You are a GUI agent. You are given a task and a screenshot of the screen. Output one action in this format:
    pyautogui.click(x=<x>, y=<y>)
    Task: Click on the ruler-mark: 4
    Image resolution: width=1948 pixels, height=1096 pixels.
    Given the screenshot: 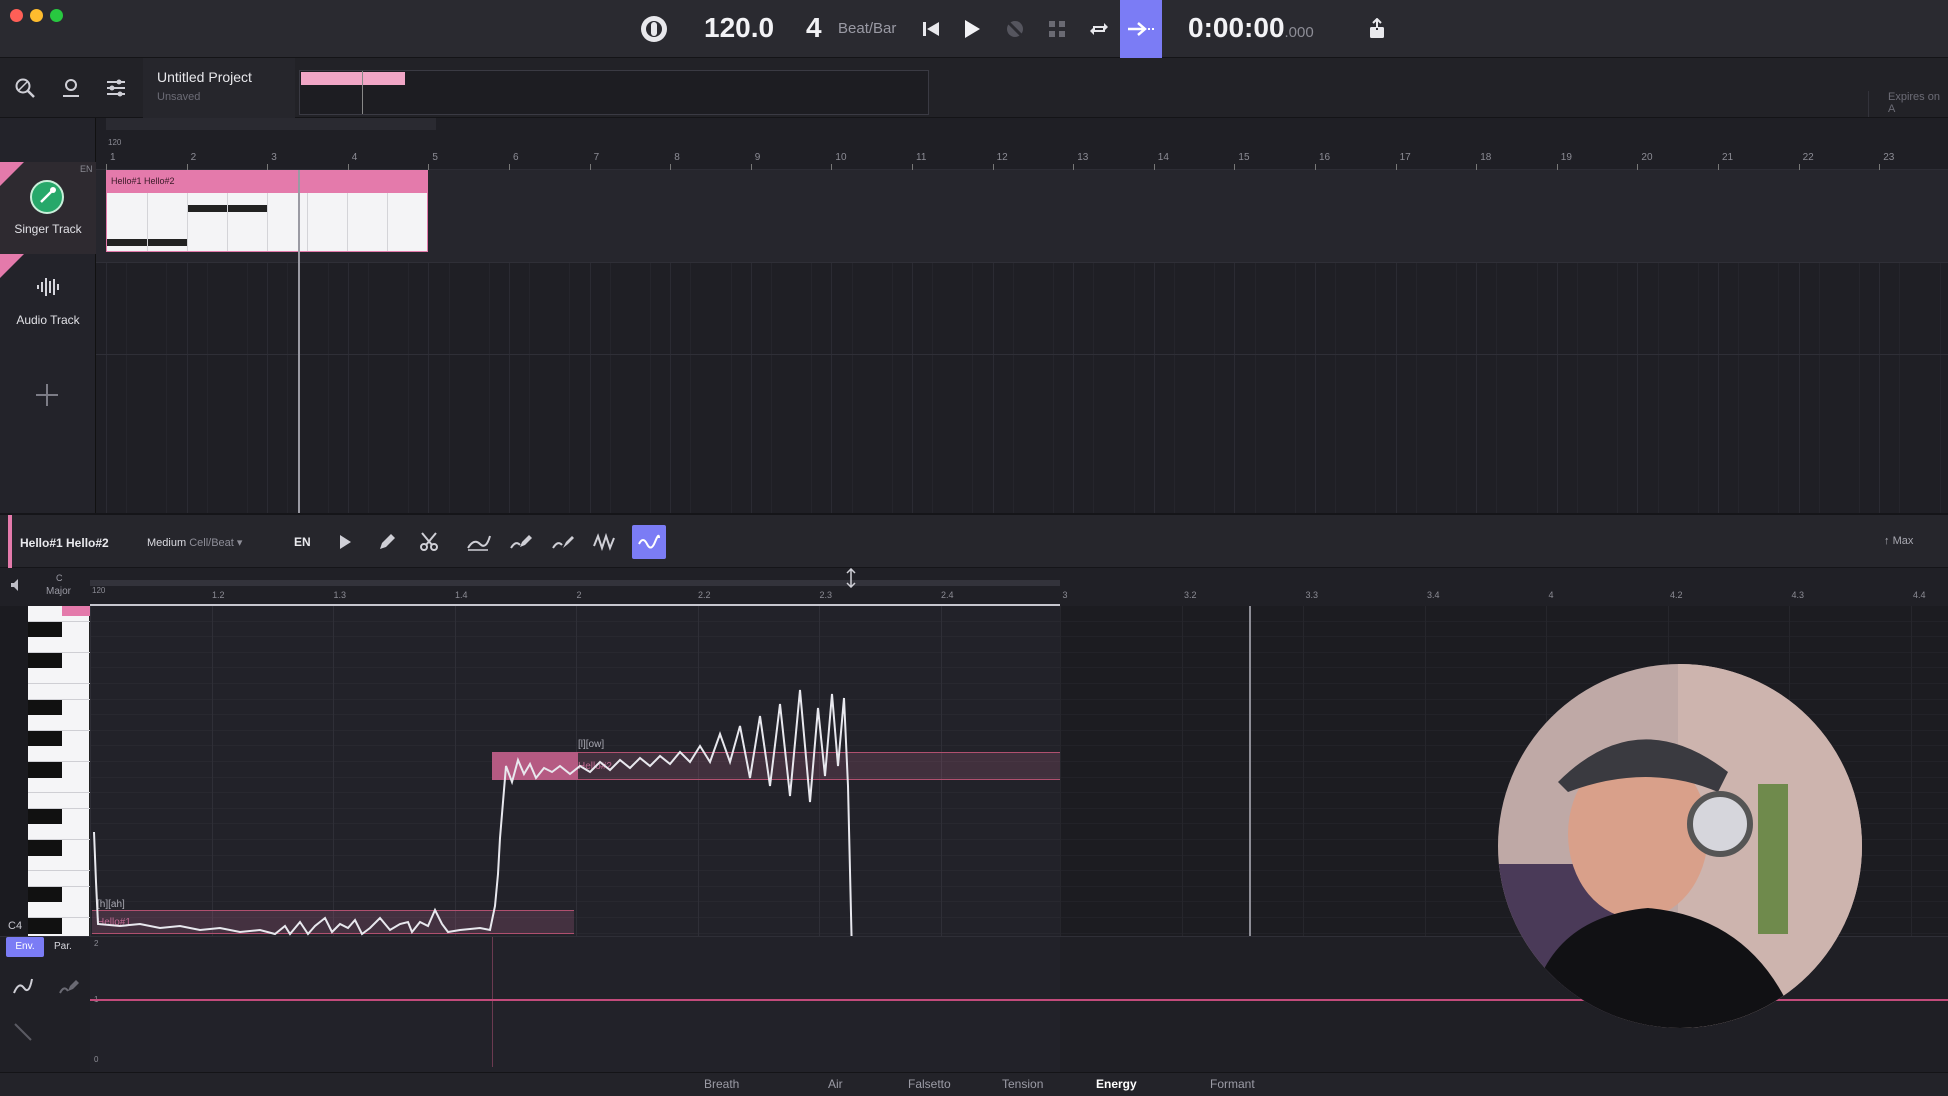 What is the action you would take?
    pyautogui.click(x=1551, y=595)
    